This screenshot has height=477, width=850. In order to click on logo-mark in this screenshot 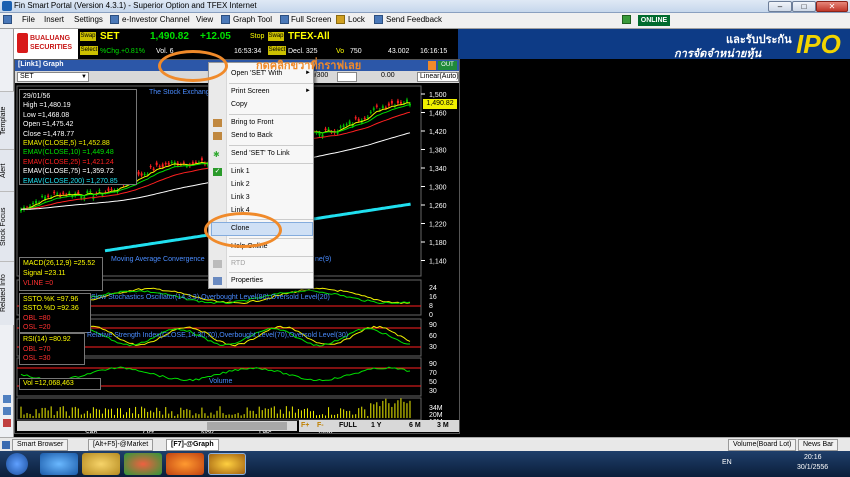, I will do `click(22, 43)`.